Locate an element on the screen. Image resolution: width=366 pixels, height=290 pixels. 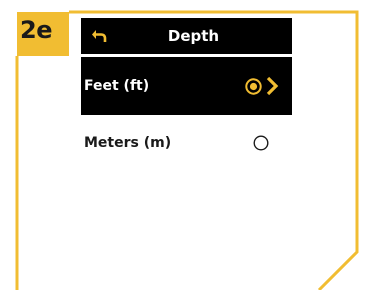
screen-title: Depth is located at coordinates (193, 36).